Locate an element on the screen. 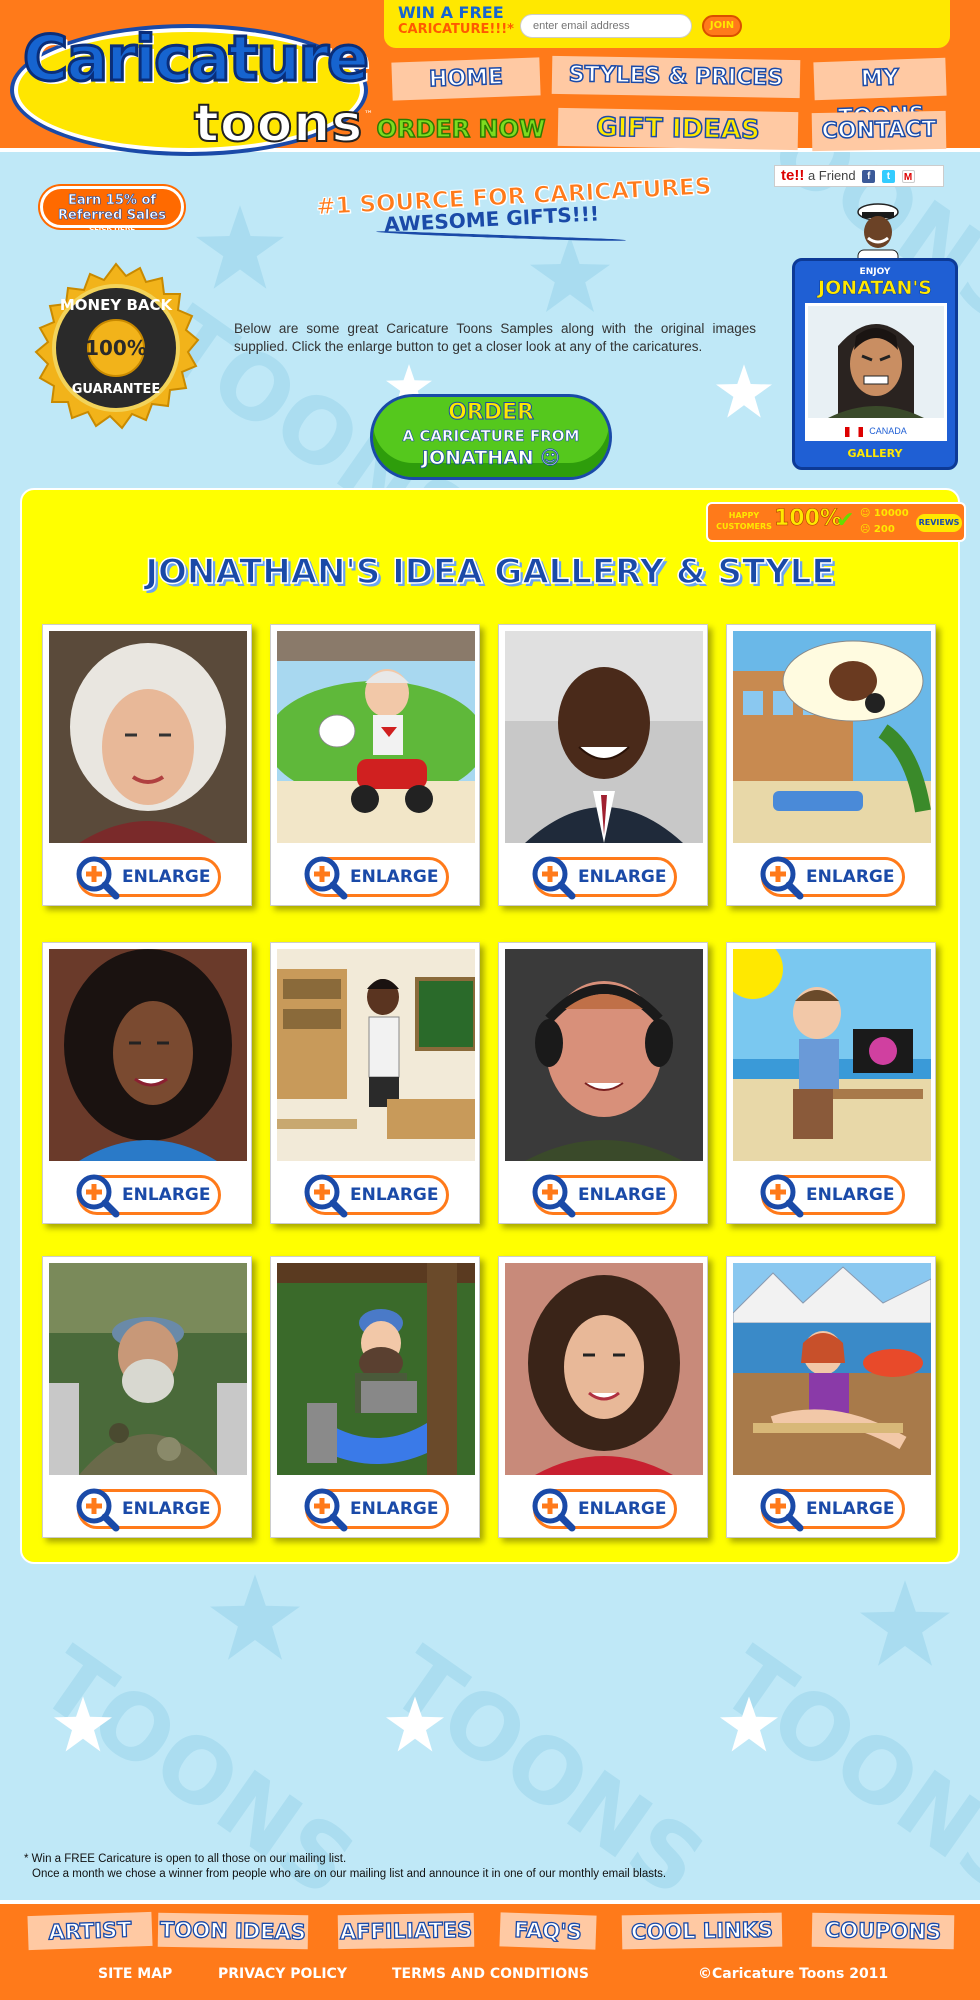  footer-terms: TERMS AND CONDITIONS is located at coordinates (490, 1974).